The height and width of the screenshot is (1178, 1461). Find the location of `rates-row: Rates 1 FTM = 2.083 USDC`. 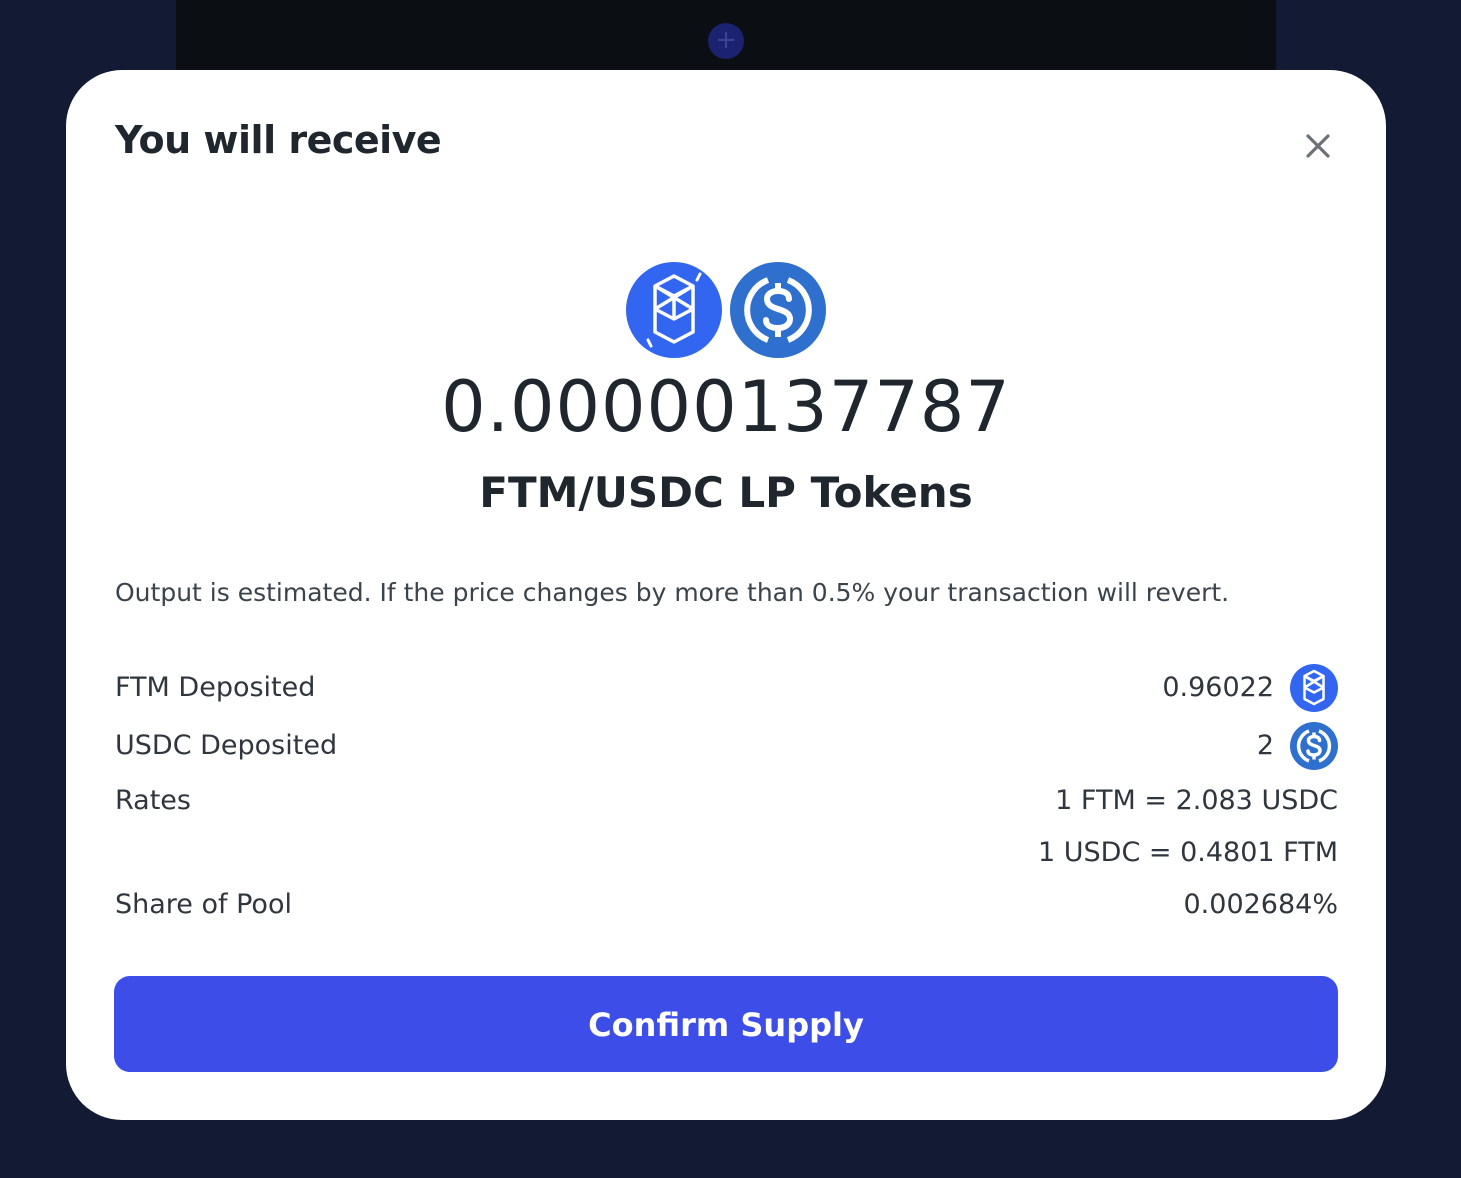

rates-row: Rates 1 FTM = 2.083 USDC is located at coordinates (726, 801).